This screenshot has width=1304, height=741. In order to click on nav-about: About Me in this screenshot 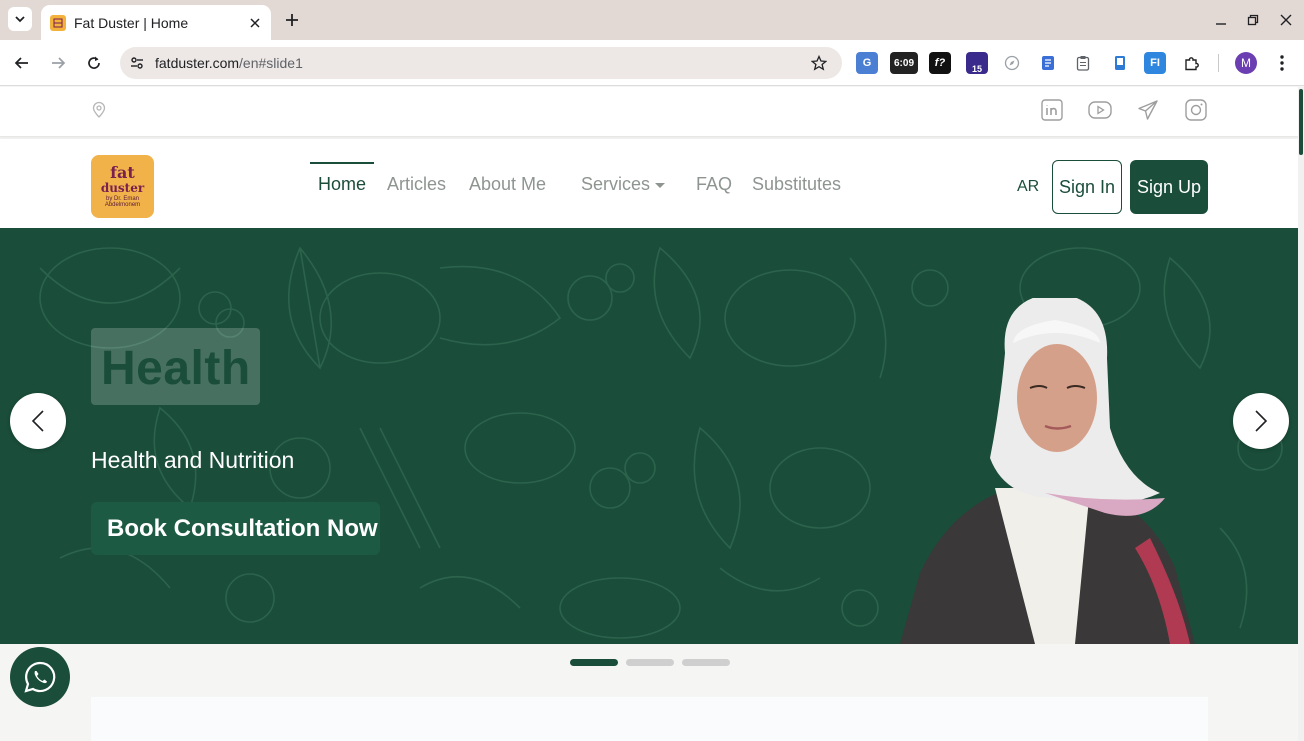, I will do `click(507, 184)`.